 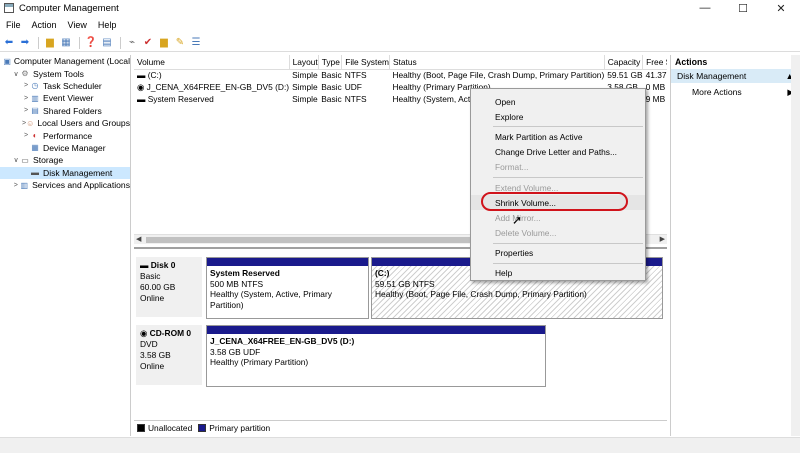 I want to click on tree-item-label: Local Users and Groups, so click(x=83, y=123).